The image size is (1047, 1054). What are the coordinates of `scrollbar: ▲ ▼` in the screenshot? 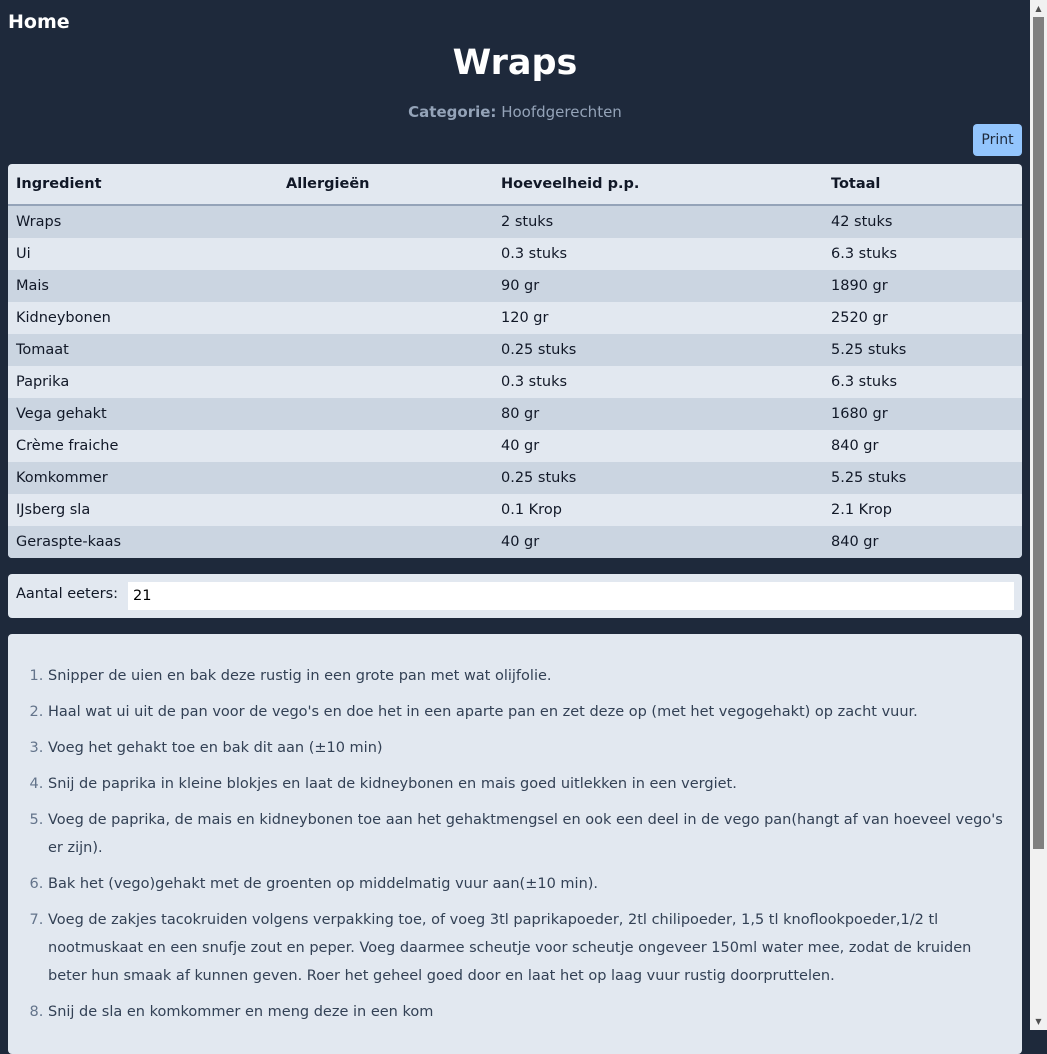 It's located at (1038, 515).